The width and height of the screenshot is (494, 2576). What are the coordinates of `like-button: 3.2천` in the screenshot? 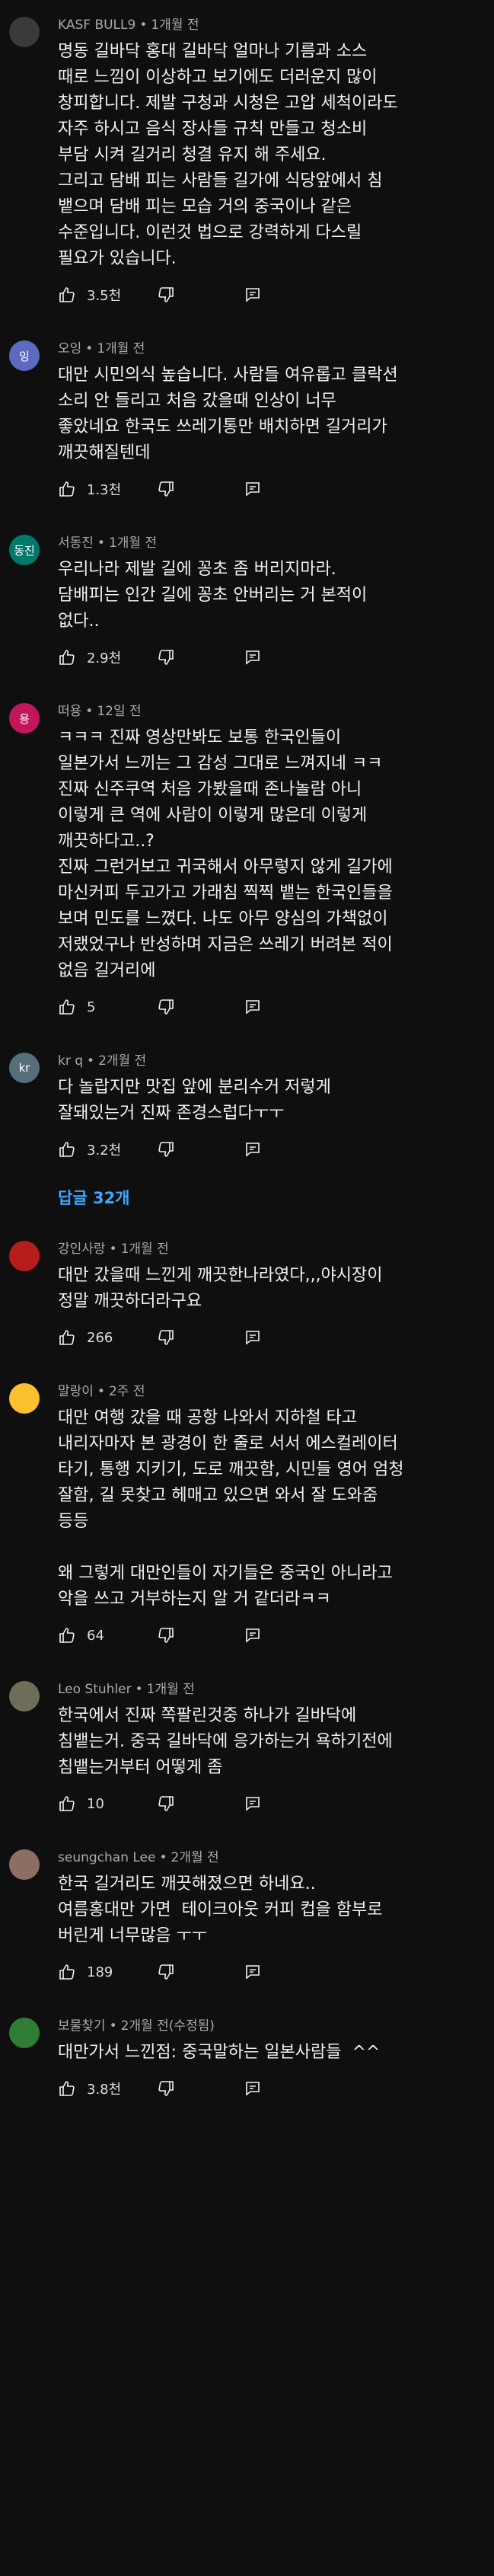 It's located at (96, 1149).